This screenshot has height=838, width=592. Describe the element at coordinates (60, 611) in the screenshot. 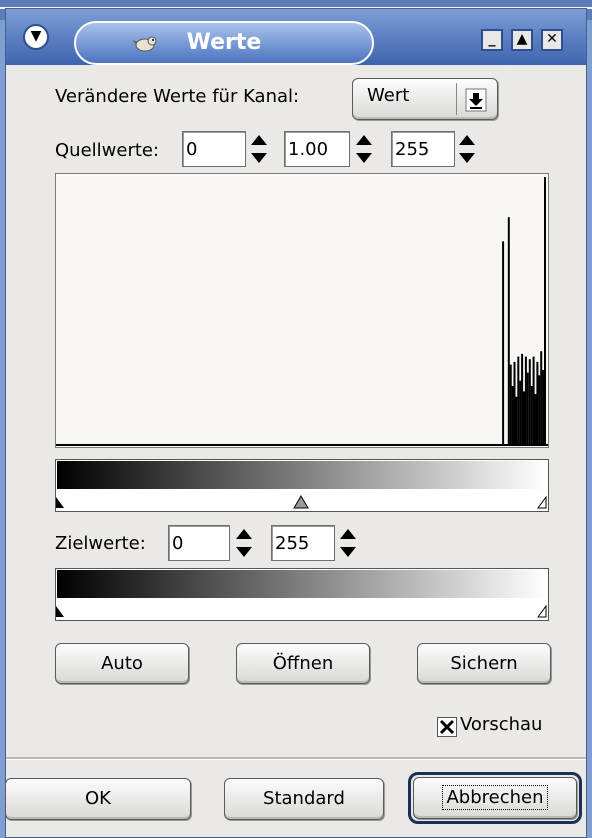

I see `output-low-slider-handle` at that location.